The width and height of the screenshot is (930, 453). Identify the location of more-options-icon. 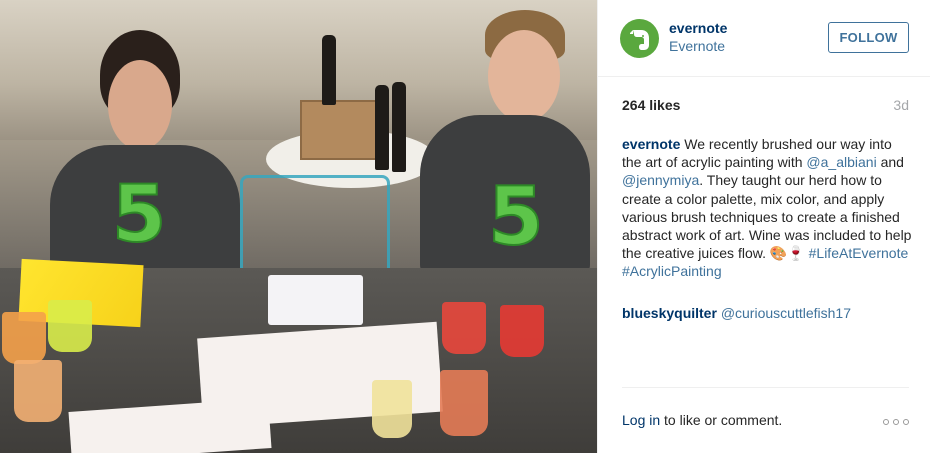
(896, 422).